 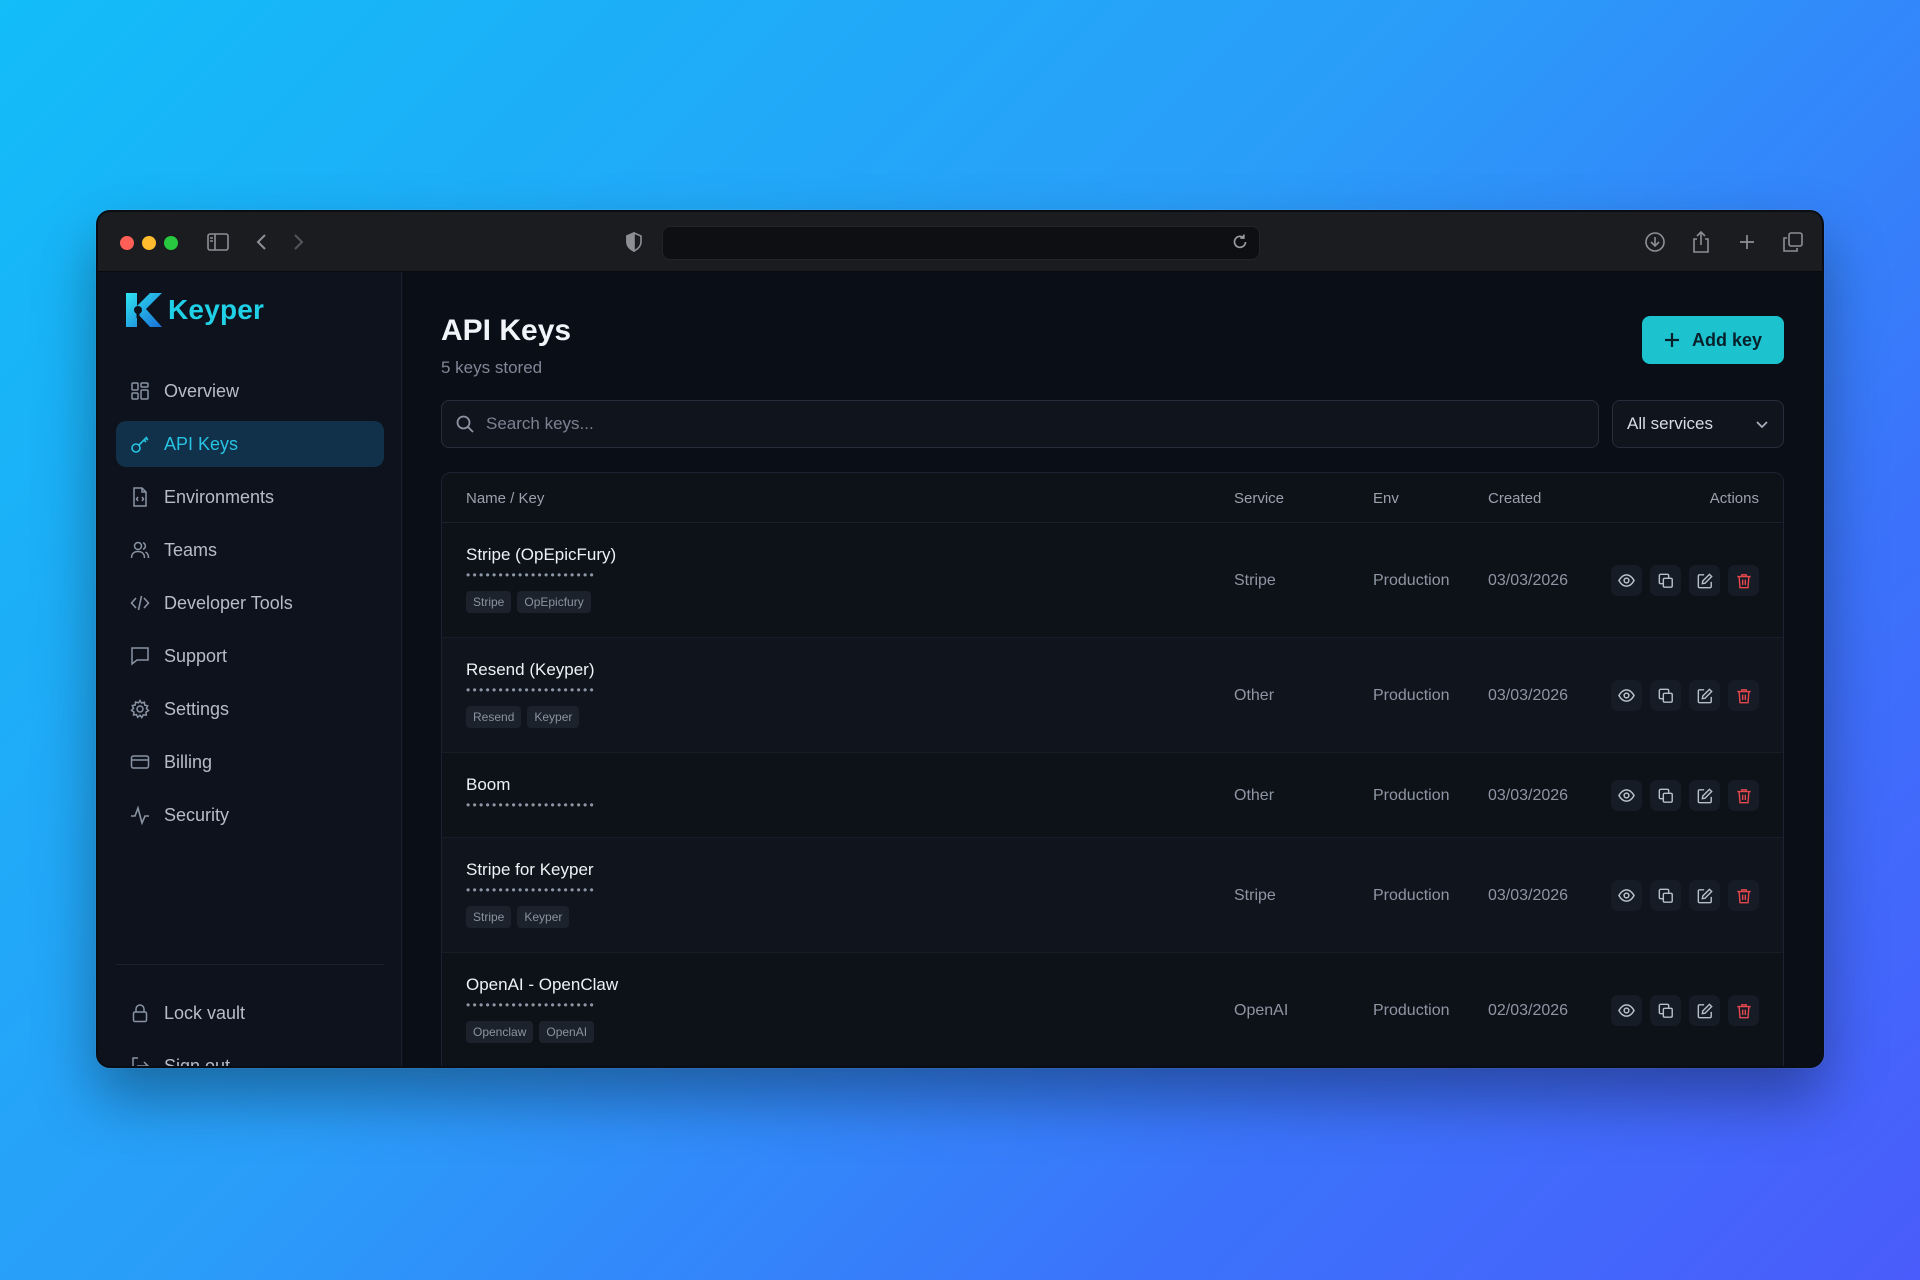 What do you see at coordinates (505, 498) in the screenshot?
I see `column-header-name: Name / Key` at bounding box center [505, 498].